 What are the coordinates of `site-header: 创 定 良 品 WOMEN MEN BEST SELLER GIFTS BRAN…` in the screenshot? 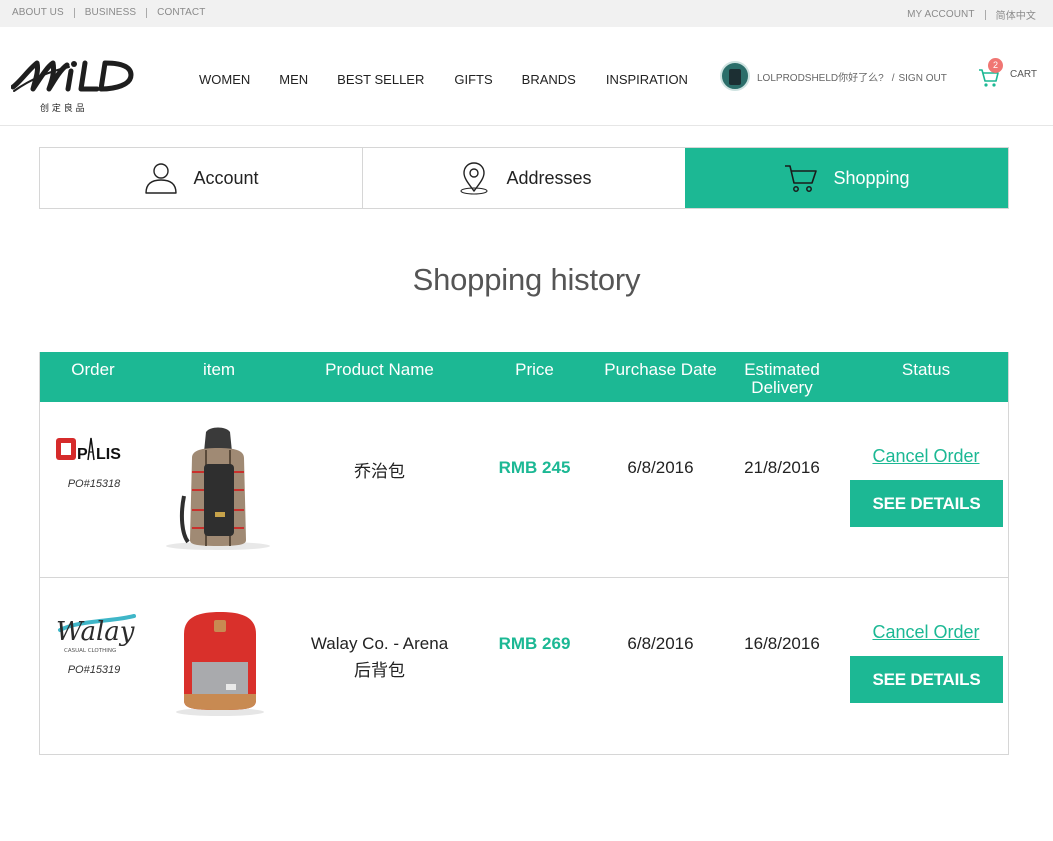 It's located at (526, 76).